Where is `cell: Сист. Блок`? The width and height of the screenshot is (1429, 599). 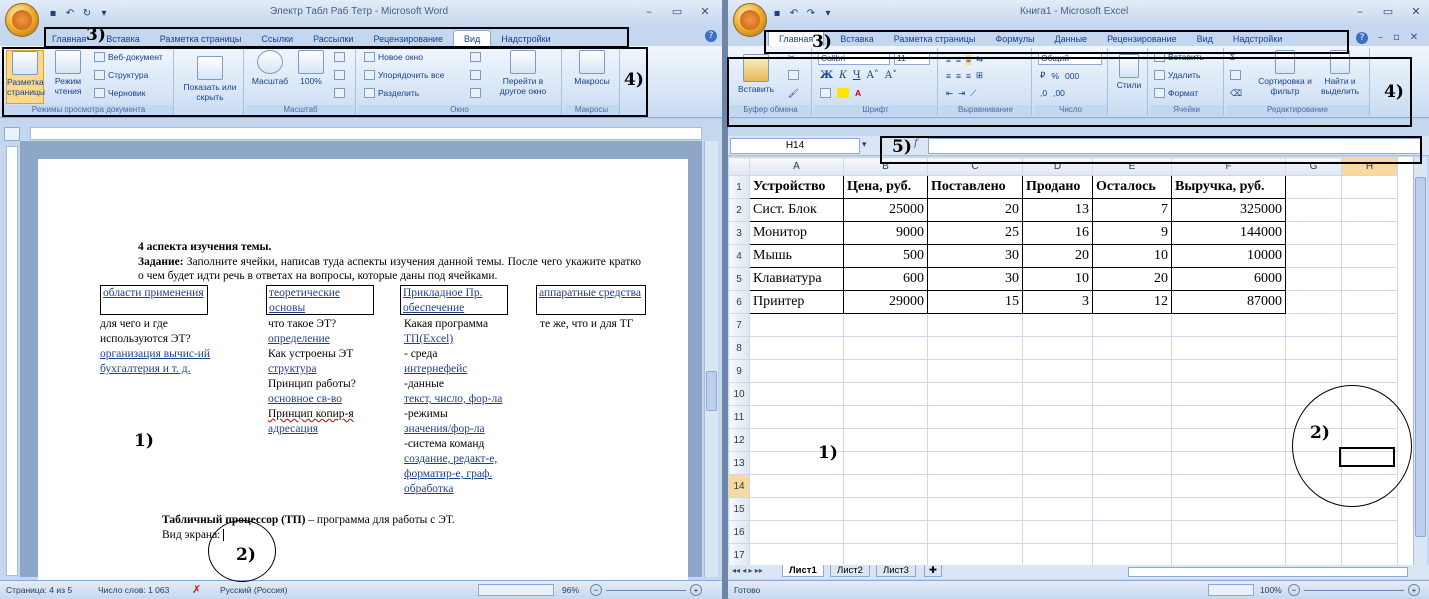 cell: Сист. Блок is located at coordinates (796, 210).